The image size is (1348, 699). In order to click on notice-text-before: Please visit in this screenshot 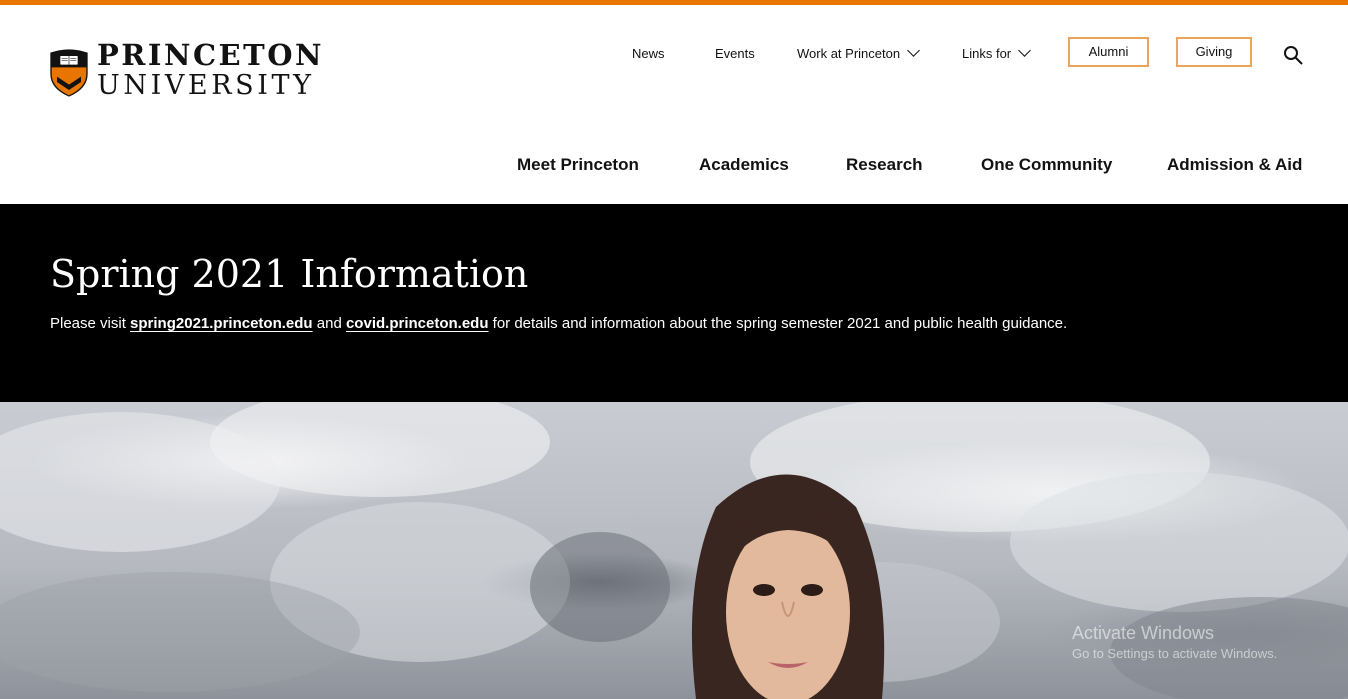, I will do `click(90, 323)`.